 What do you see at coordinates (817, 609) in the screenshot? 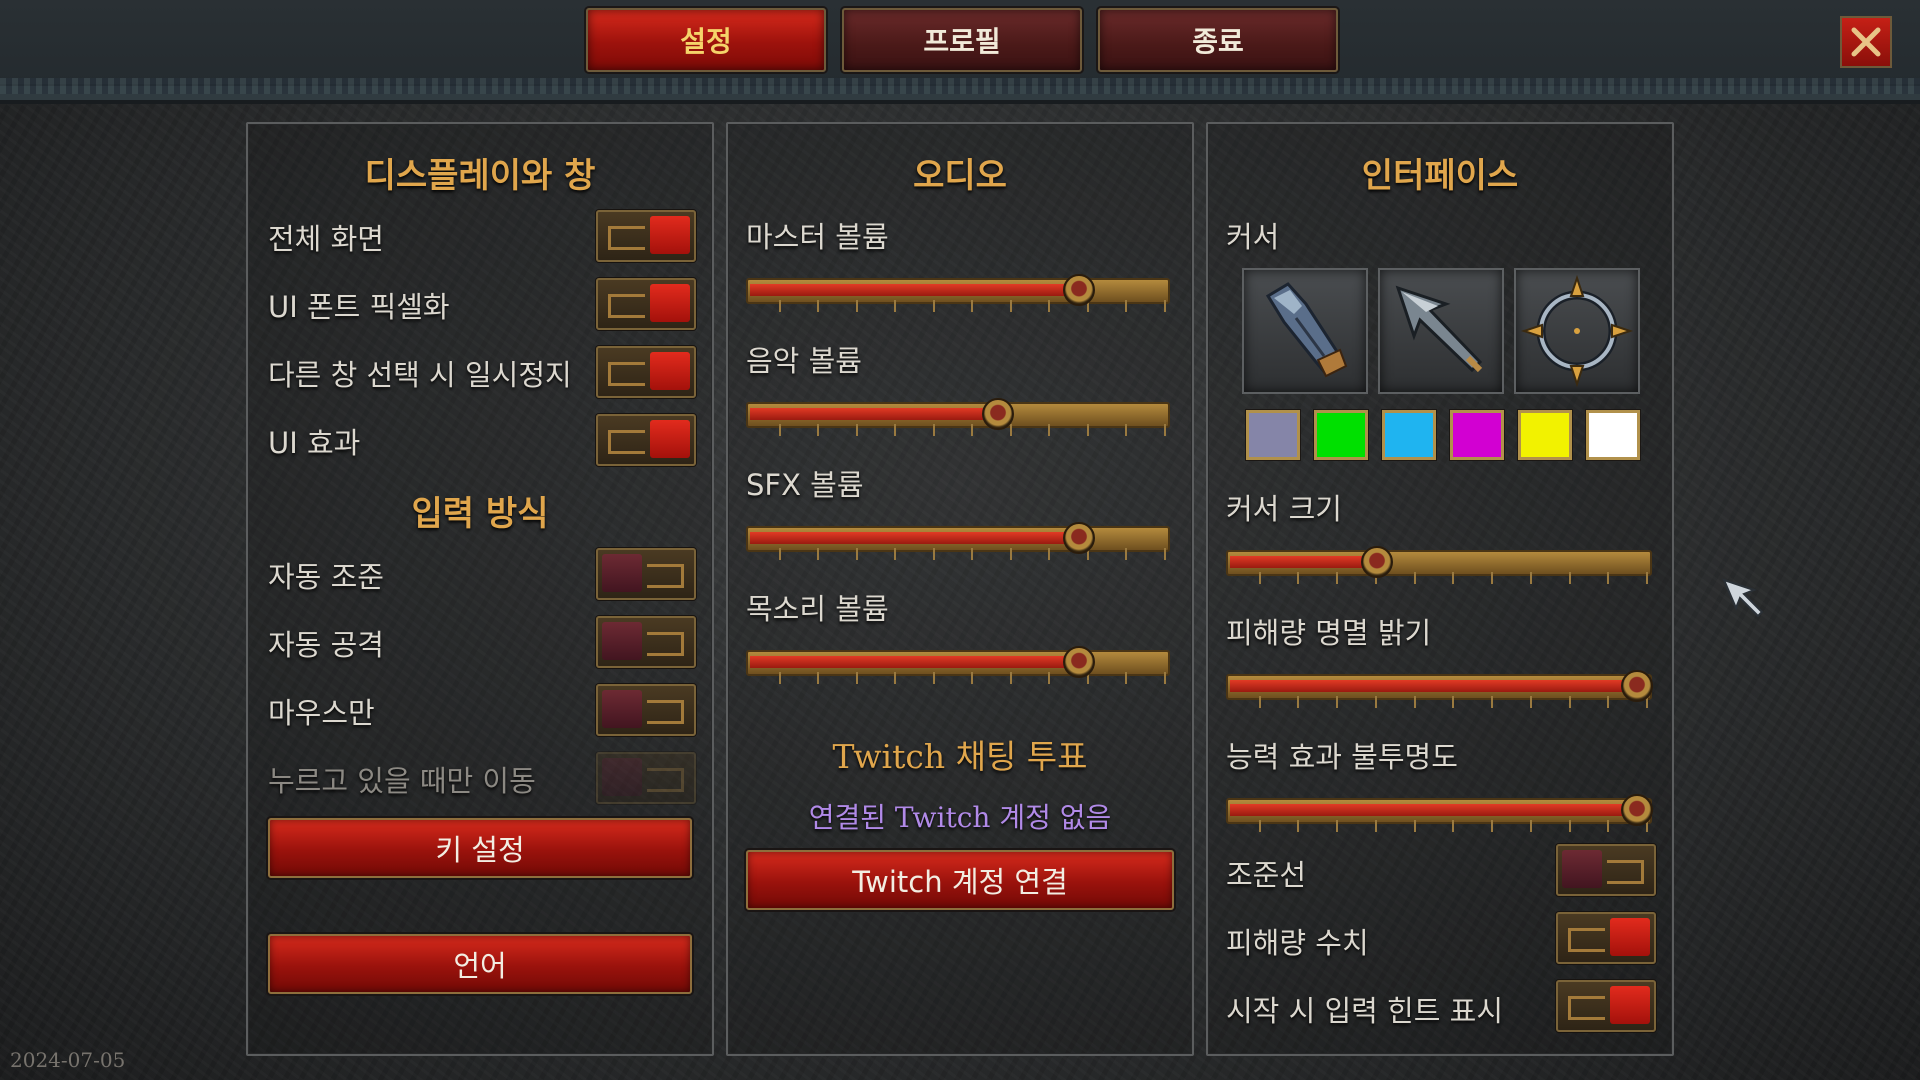
I see `voice-volume-label: 목소리 볼륨` at bounding box center [817, 609].